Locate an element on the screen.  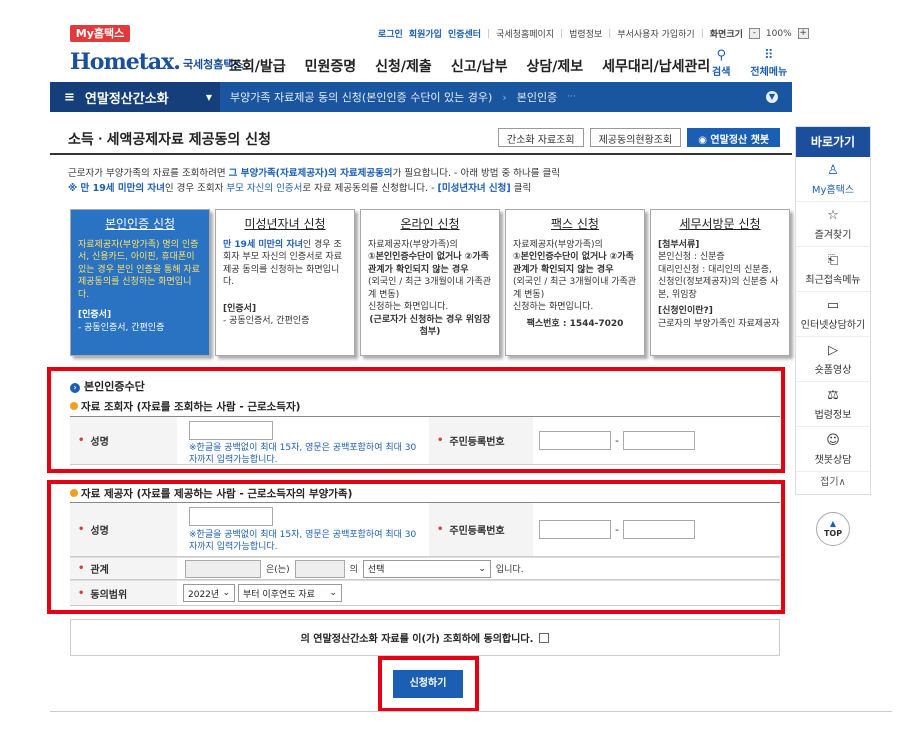
card-tag: (근로자가 신청하는 경우 위임장 첨부) is located at coordinates (430, 326).